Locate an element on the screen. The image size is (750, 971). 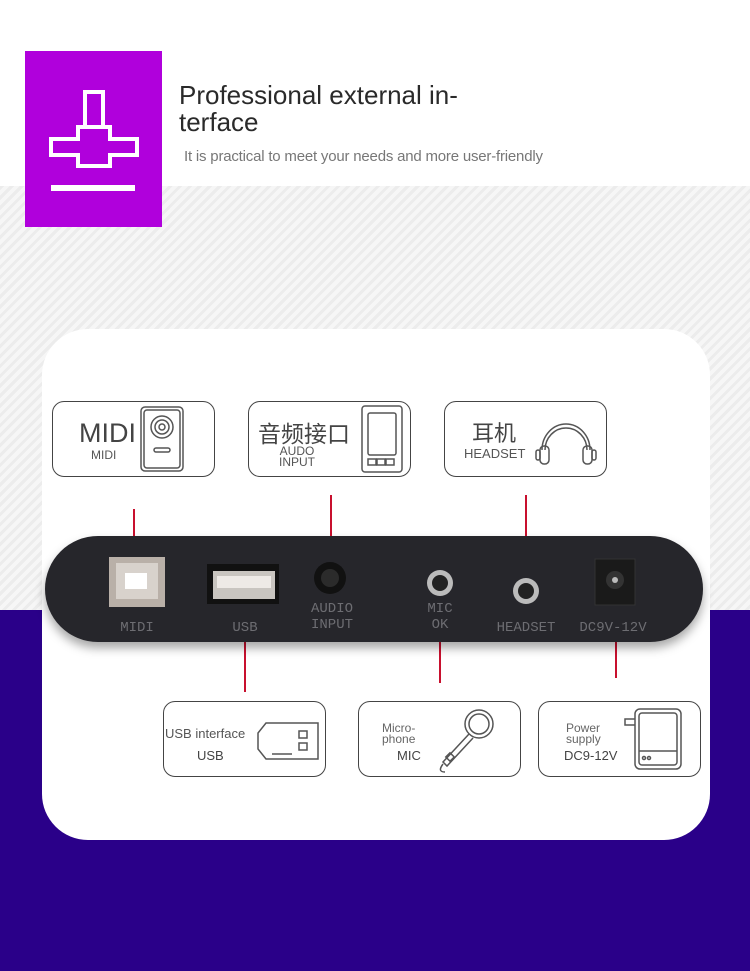
label-box-usb: USB interface USB is located at coordinates (244, 739).